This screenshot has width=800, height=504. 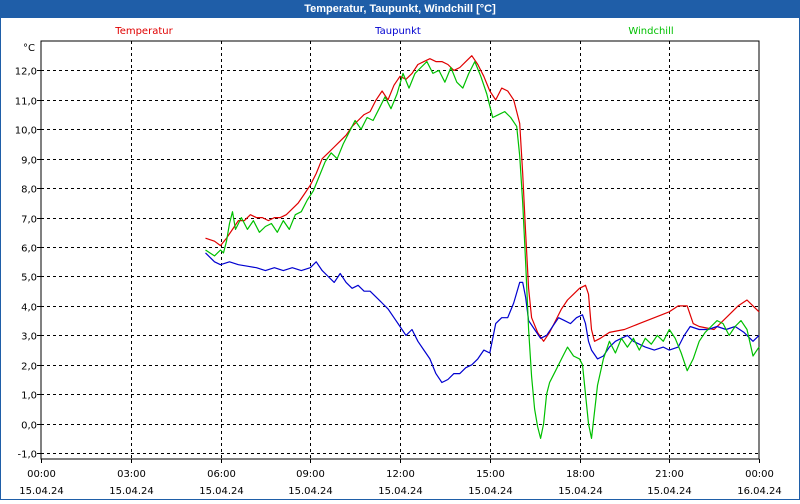 I want to click on y-tick-label: 0,0, so click(x=29, y=426).